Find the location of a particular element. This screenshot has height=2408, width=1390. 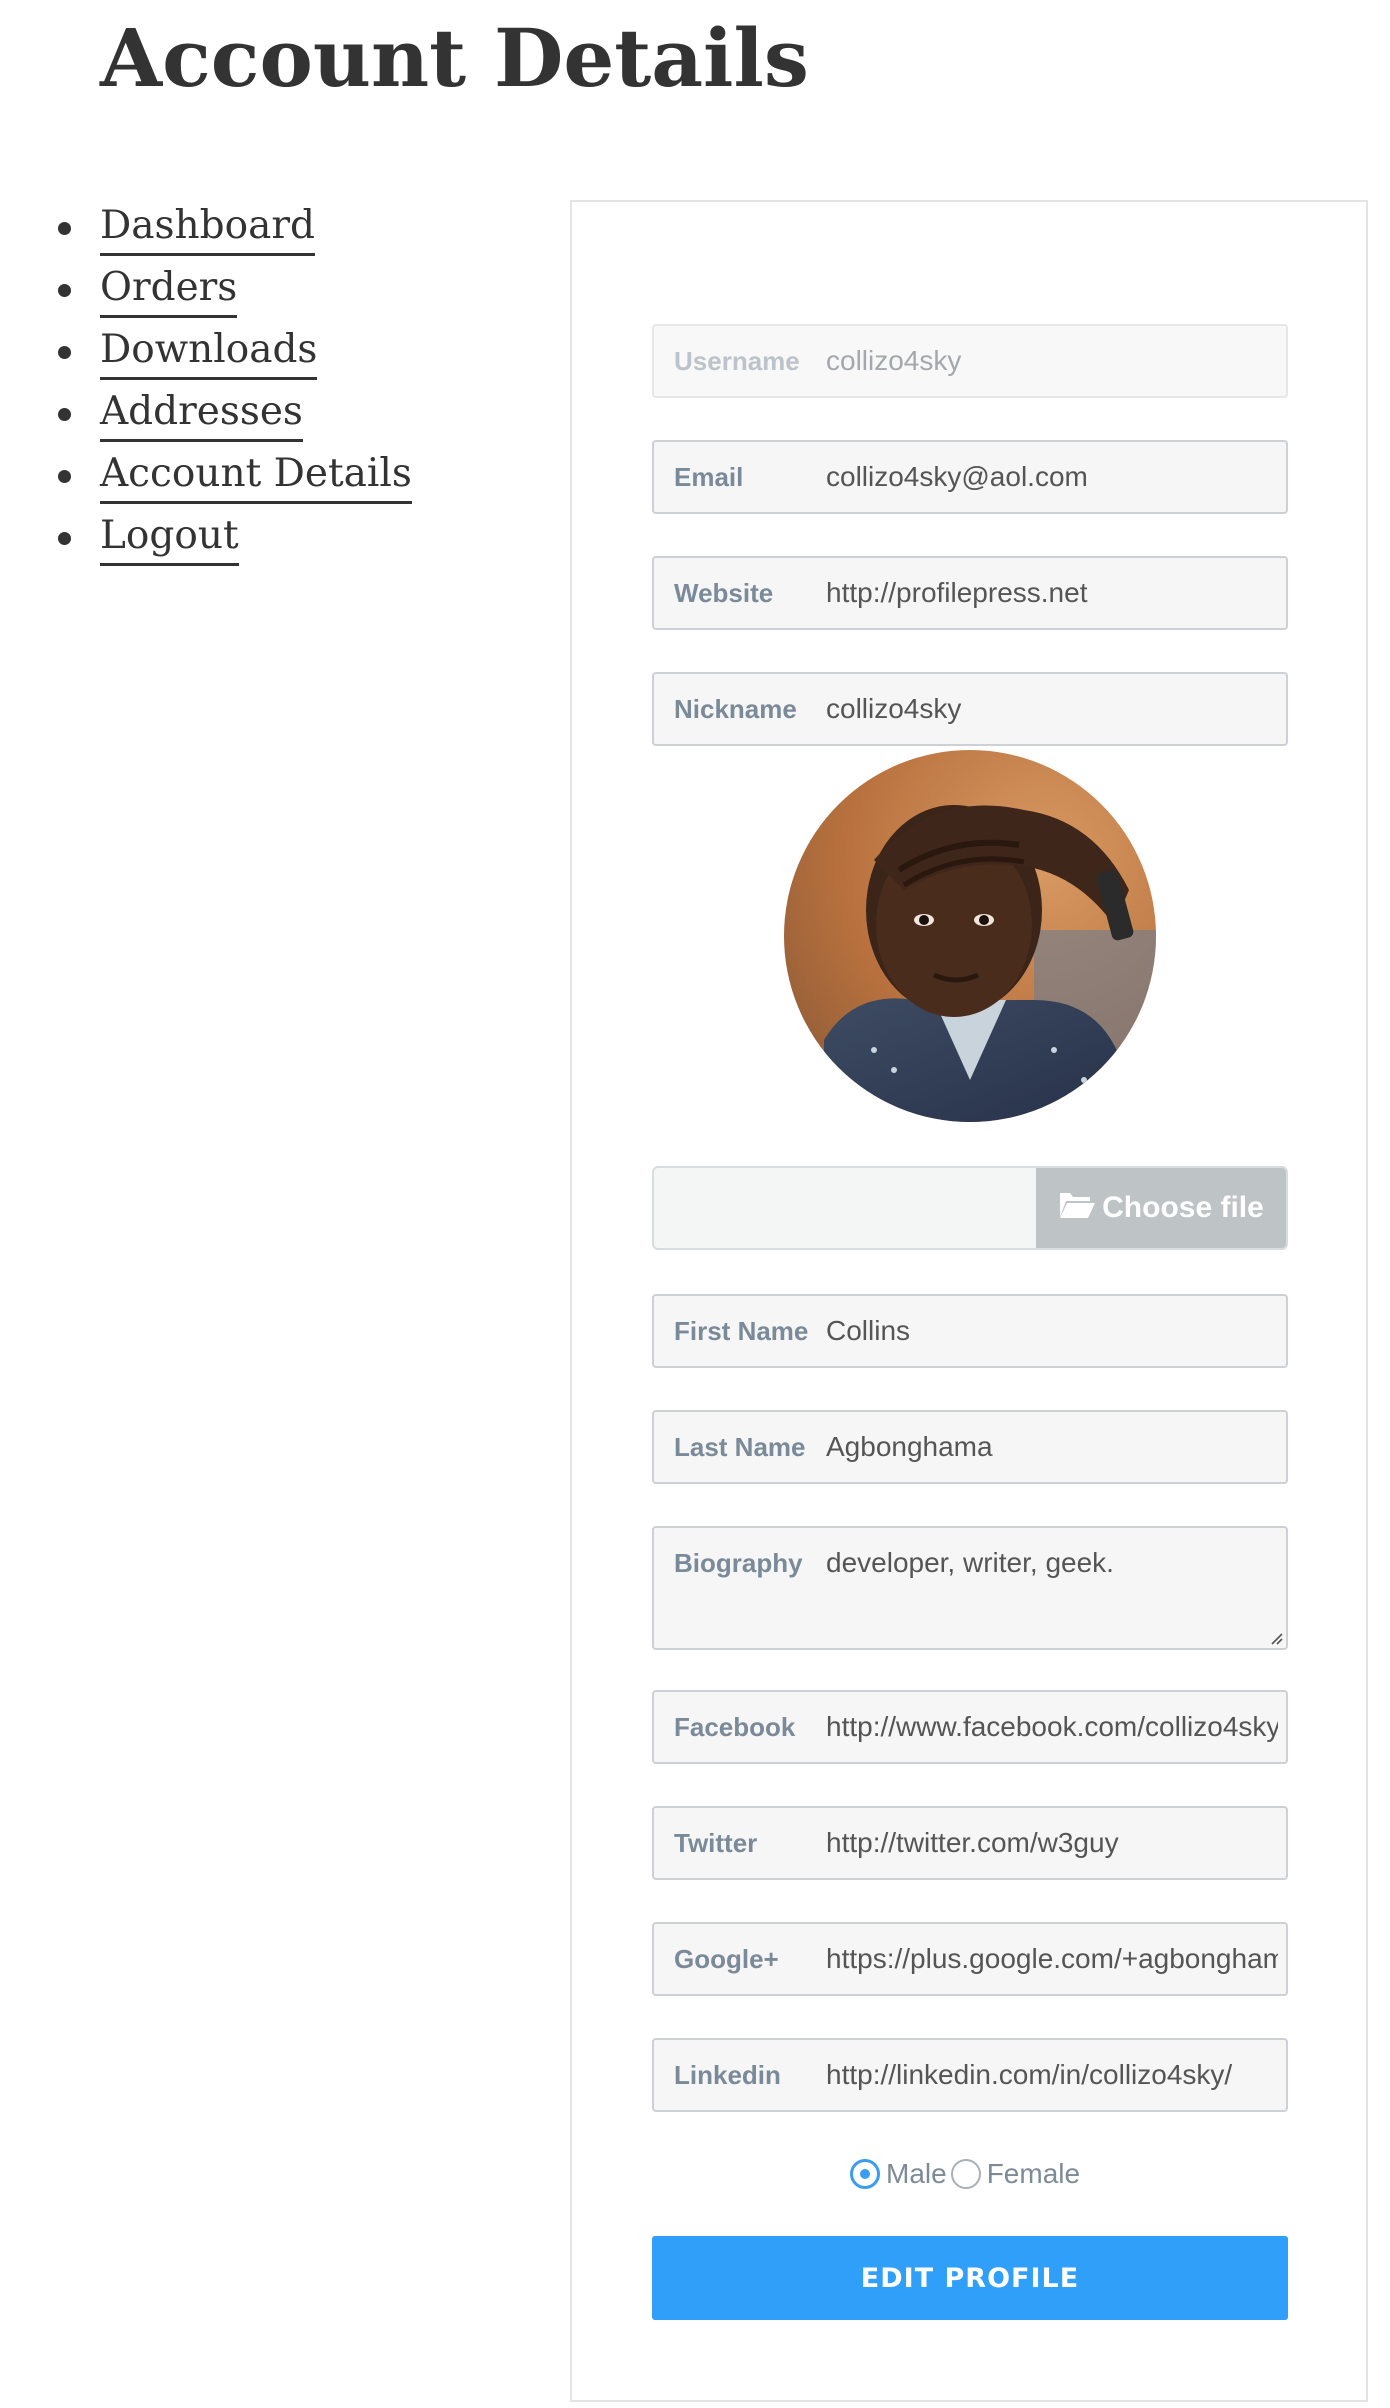

choose-file-label: Choose file is located at coordinates (1183, 1207).